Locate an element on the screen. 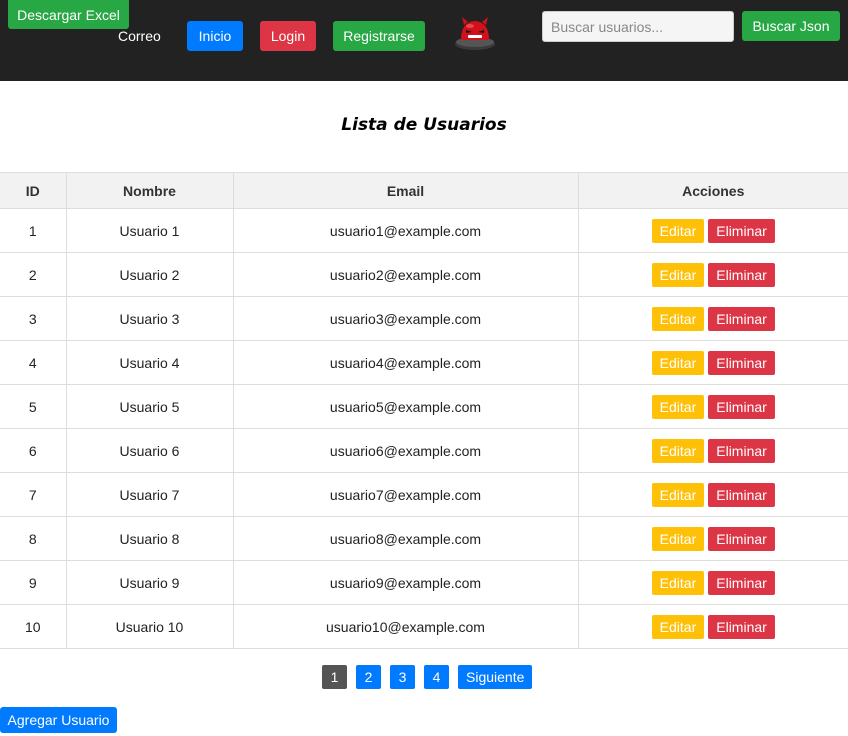 Image resolution: width=848 pixels, height=736 pixels. pagination: 1 2 3 4 Siguiente is located at coordinates (427, 677).